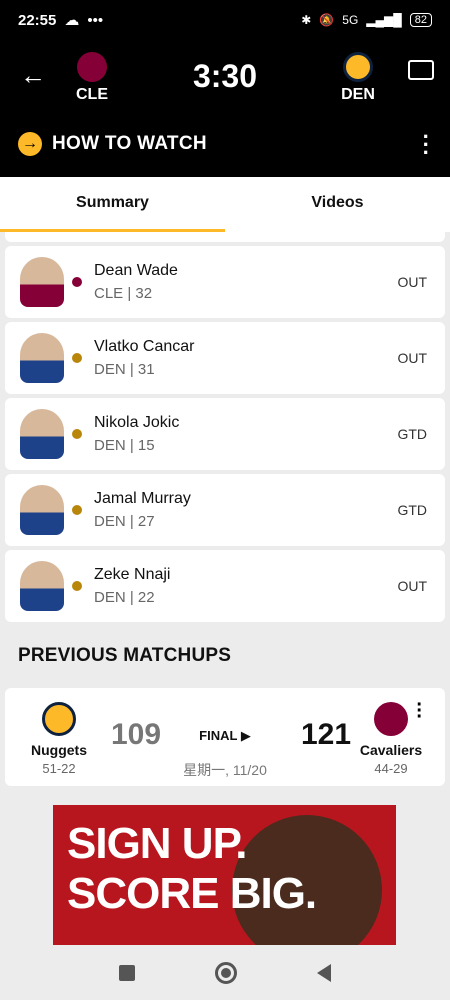 This screenshot has width=450, height=1000. What do you see at coordinates (37, 20) in the screenshot?
I see `status-time: 22:55` at bounding box center [37, 20].